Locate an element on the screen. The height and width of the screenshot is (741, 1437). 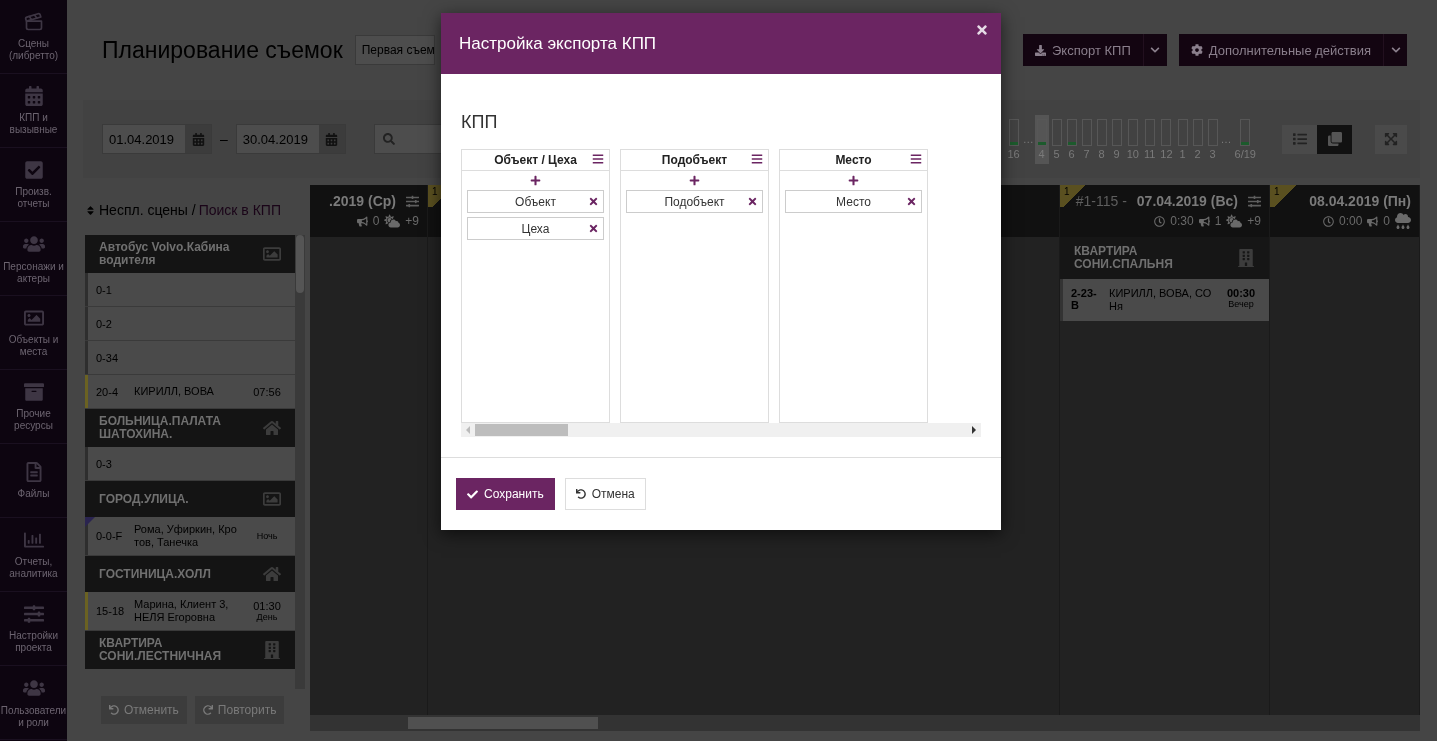
list-view-button is located at coordinates (1299, 139).